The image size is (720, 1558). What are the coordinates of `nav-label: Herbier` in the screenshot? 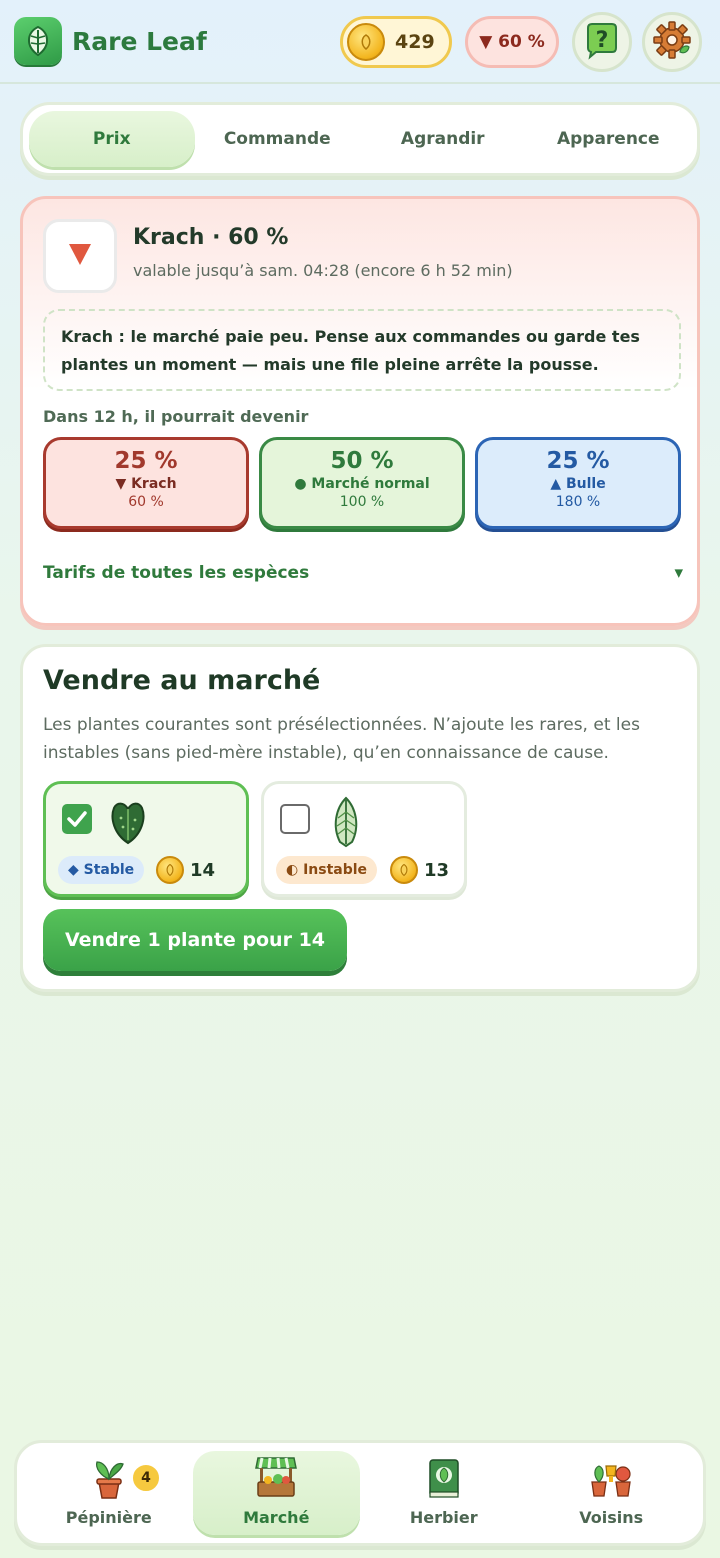 It's located at (443, 1517).